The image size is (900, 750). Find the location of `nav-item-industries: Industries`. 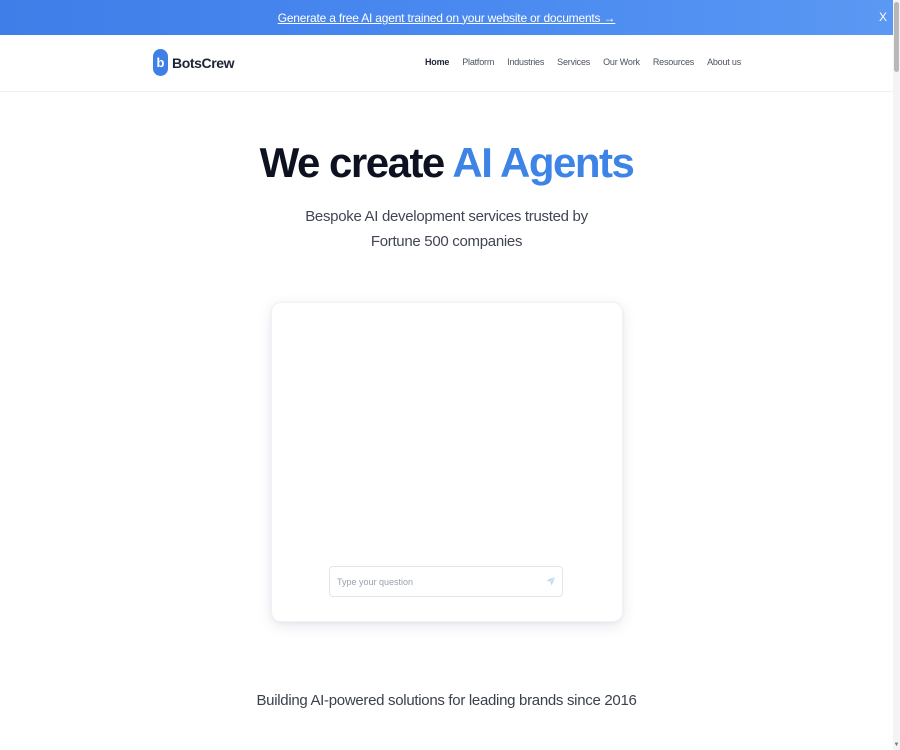

nav-item-industries: Industries is located at coordinates (525, 62).